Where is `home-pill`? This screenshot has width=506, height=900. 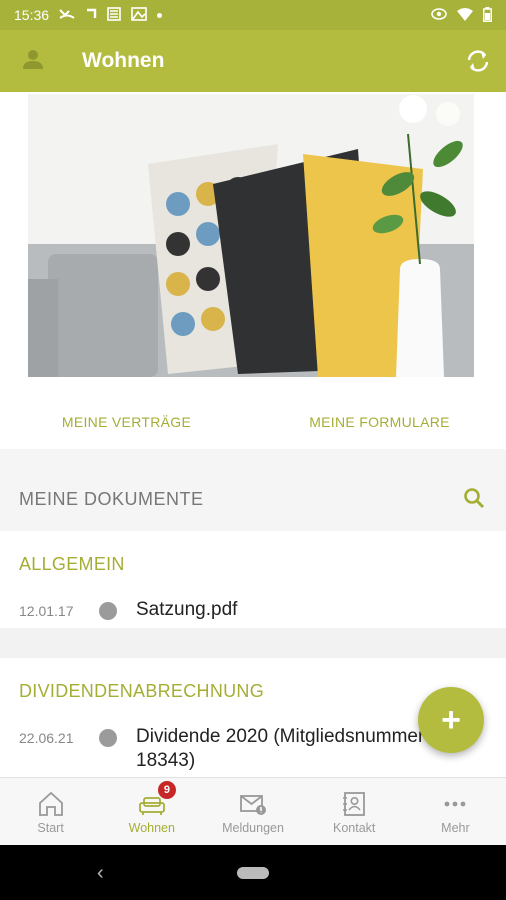
home-pill is located at coordinates (253, 873).